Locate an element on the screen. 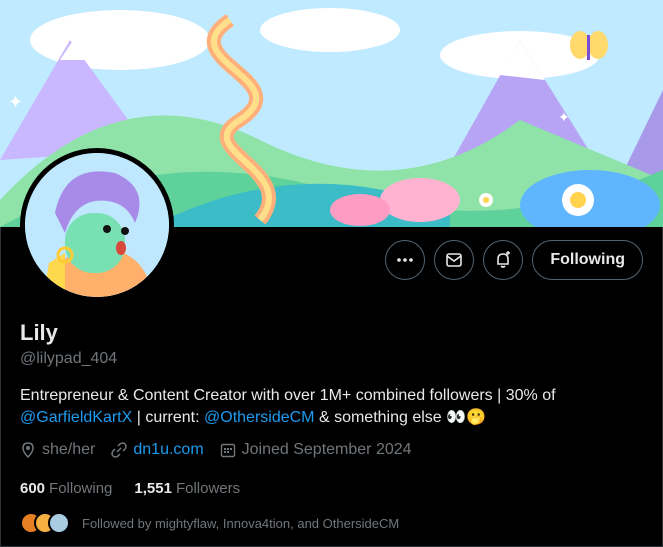  calendar-icon is located at coordinates (227, 450).